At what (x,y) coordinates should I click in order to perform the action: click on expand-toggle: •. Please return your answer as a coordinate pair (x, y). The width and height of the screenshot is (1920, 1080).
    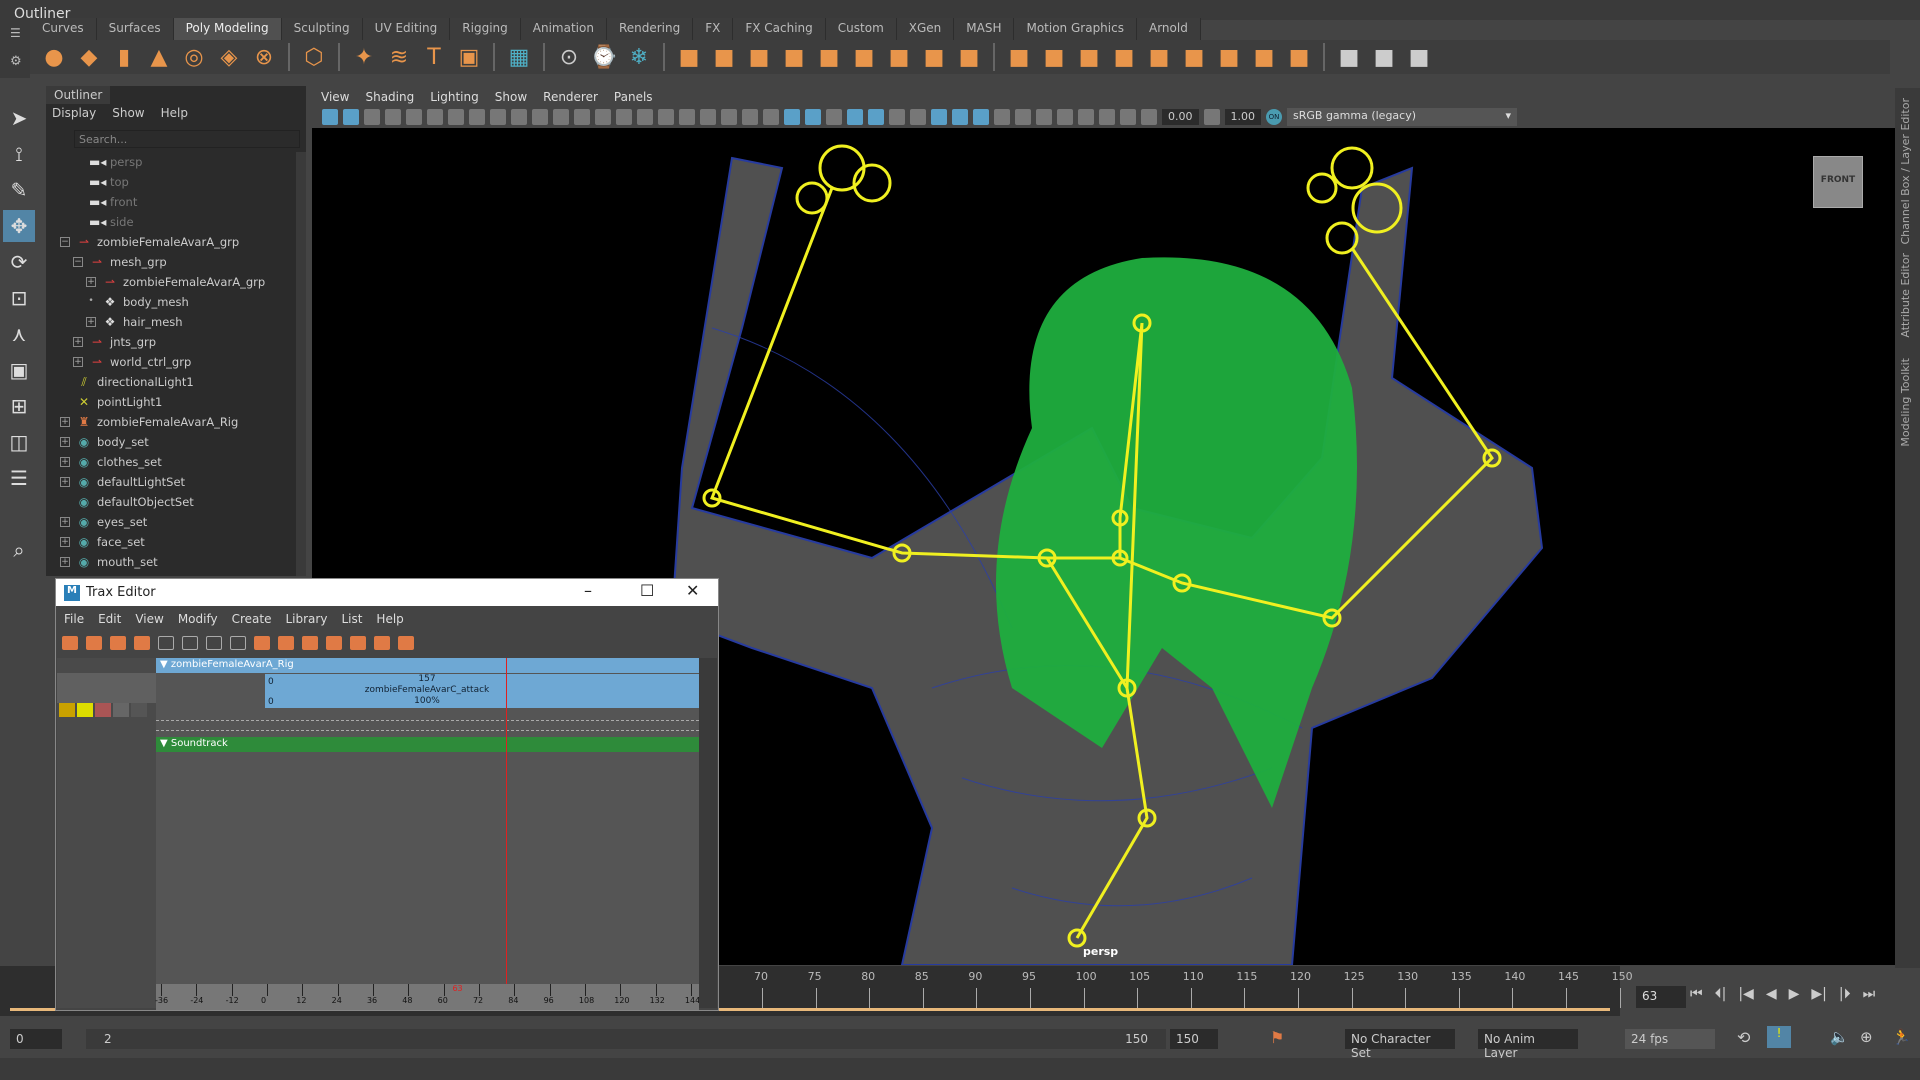
    Looking at the image, I should click on (91, 302).